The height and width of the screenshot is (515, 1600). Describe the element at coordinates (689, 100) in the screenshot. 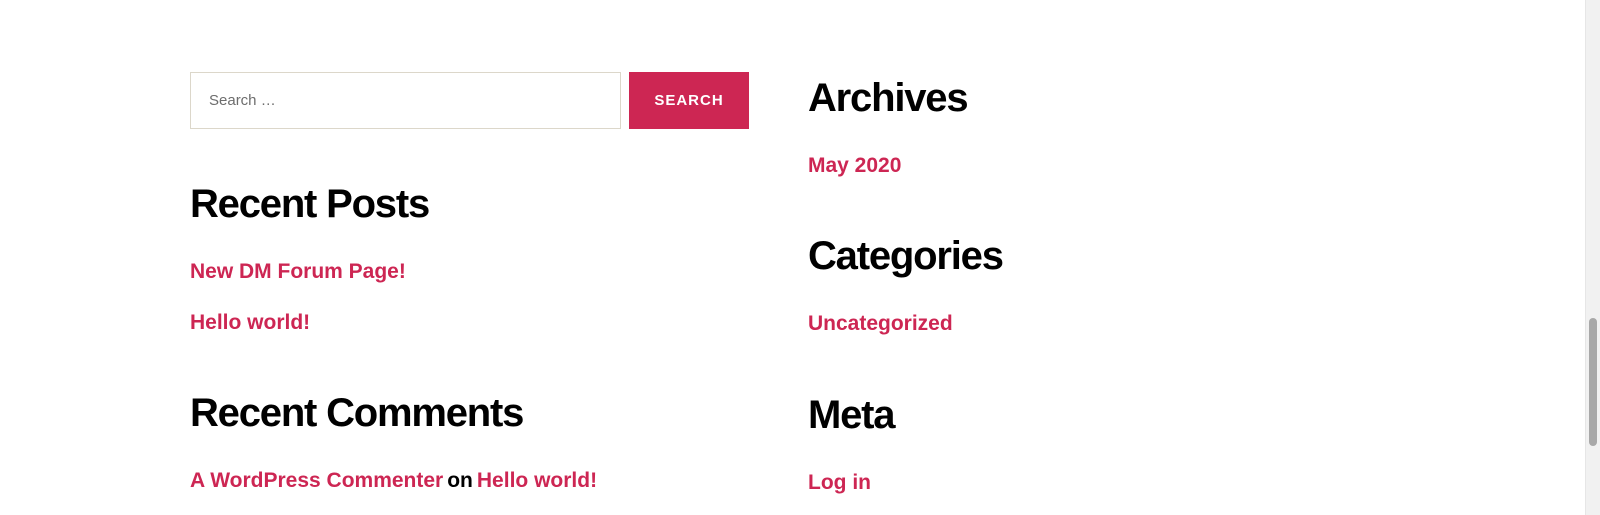

I see `search-button: Search` at that location.